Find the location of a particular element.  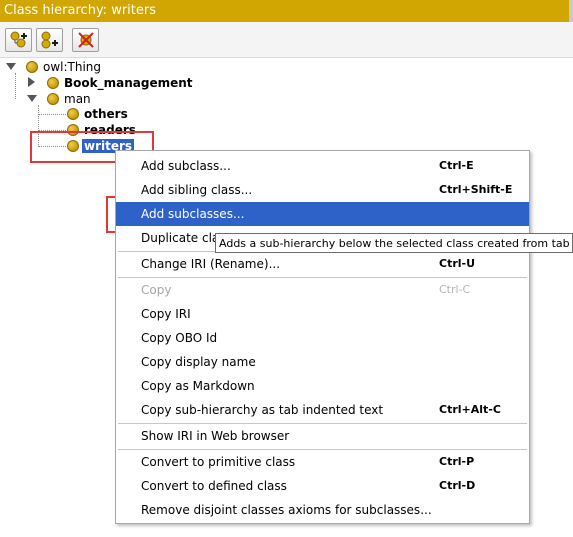

menu-item-copy-obo-id: Copy OBO Id is located at coordinates (322, 338).